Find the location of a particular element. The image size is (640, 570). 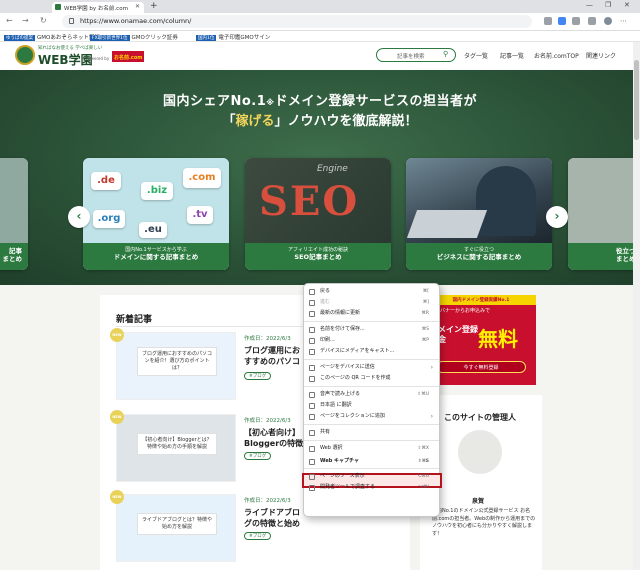

favorites-icon is located at coordinates (576, 21).